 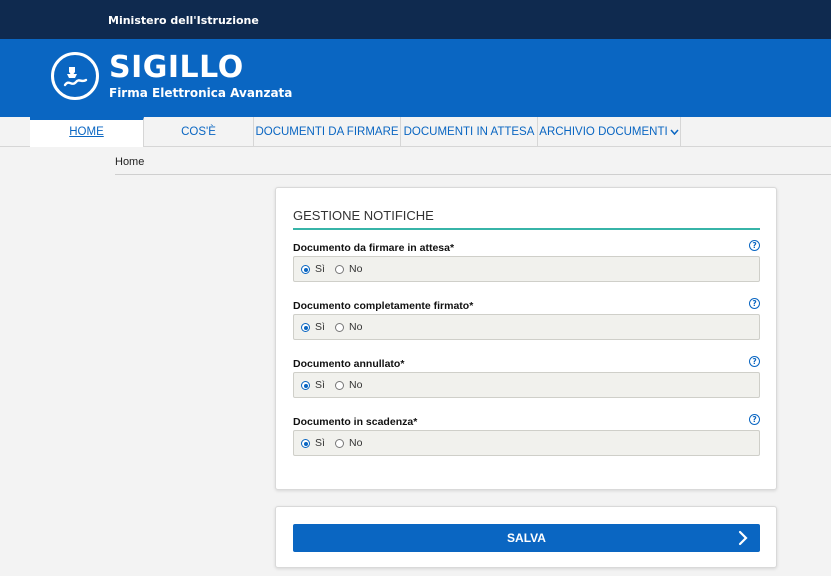 What do you see at coordinates (526, 229) in the screenshot?
I see `section-divider` at bounding box center [526, 229].